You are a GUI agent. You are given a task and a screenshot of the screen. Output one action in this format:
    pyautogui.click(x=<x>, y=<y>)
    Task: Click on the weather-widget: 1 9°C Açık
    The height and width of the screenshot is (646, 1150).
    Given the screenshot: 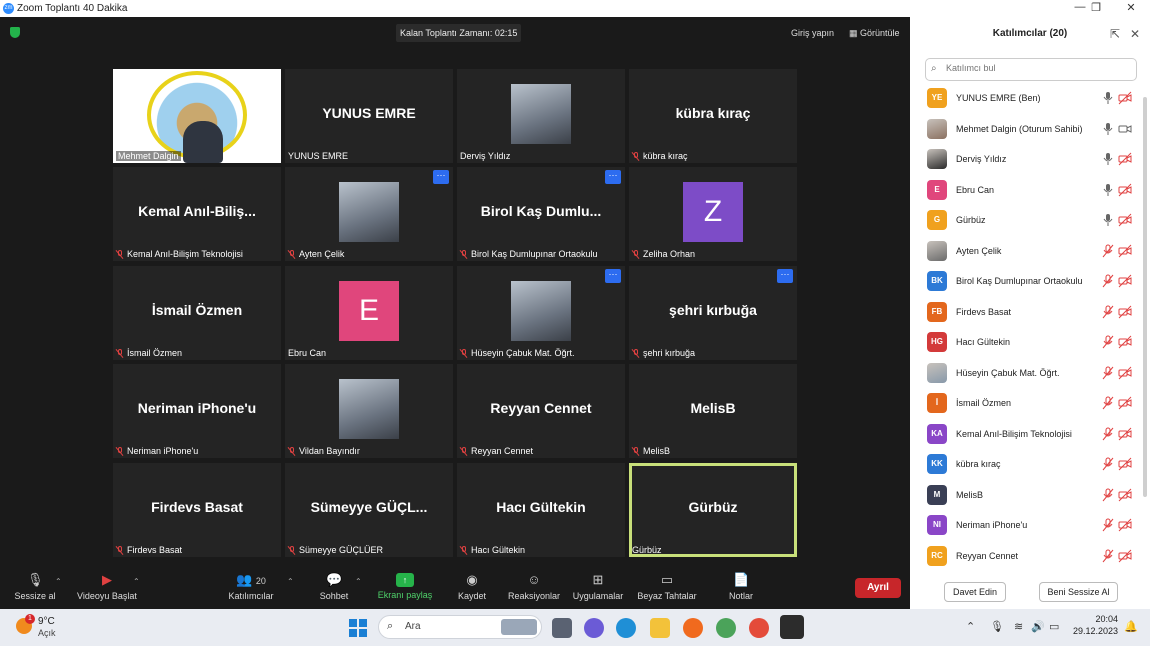 What is the action you would take?
    pyautogui.click(x=54, y=628)
    